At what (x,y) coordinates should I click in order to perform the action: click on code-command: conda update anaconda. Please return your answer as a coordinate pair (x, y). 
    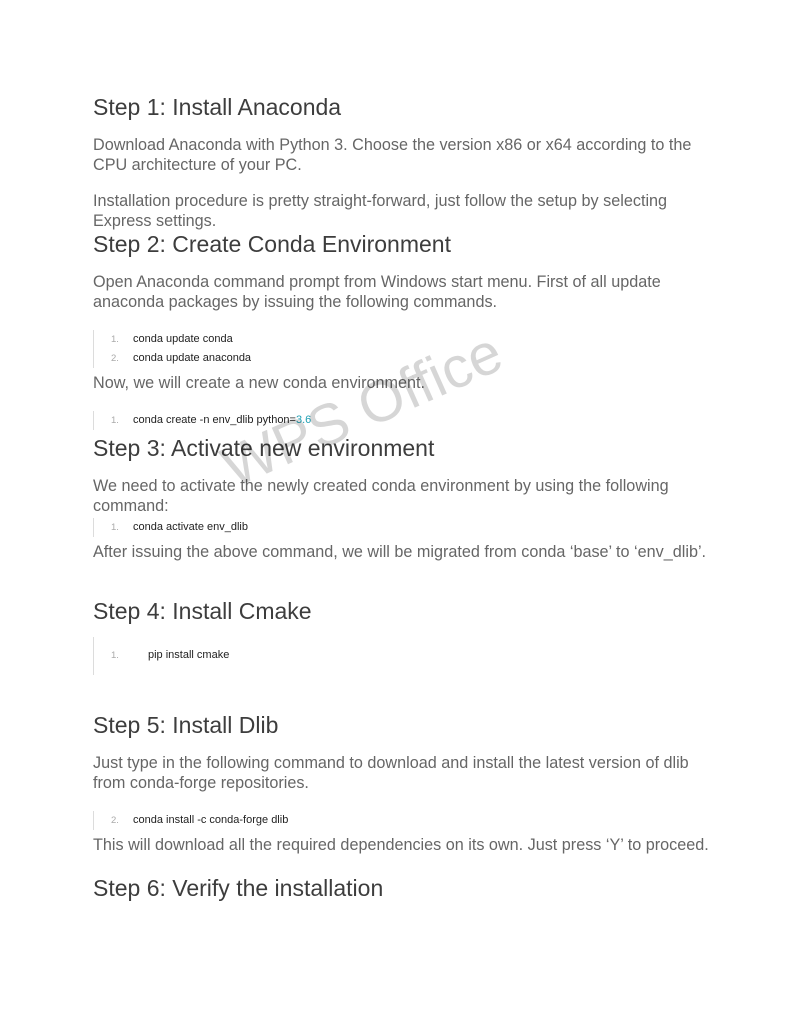
    Looking at the image, I should click on (192, 358).